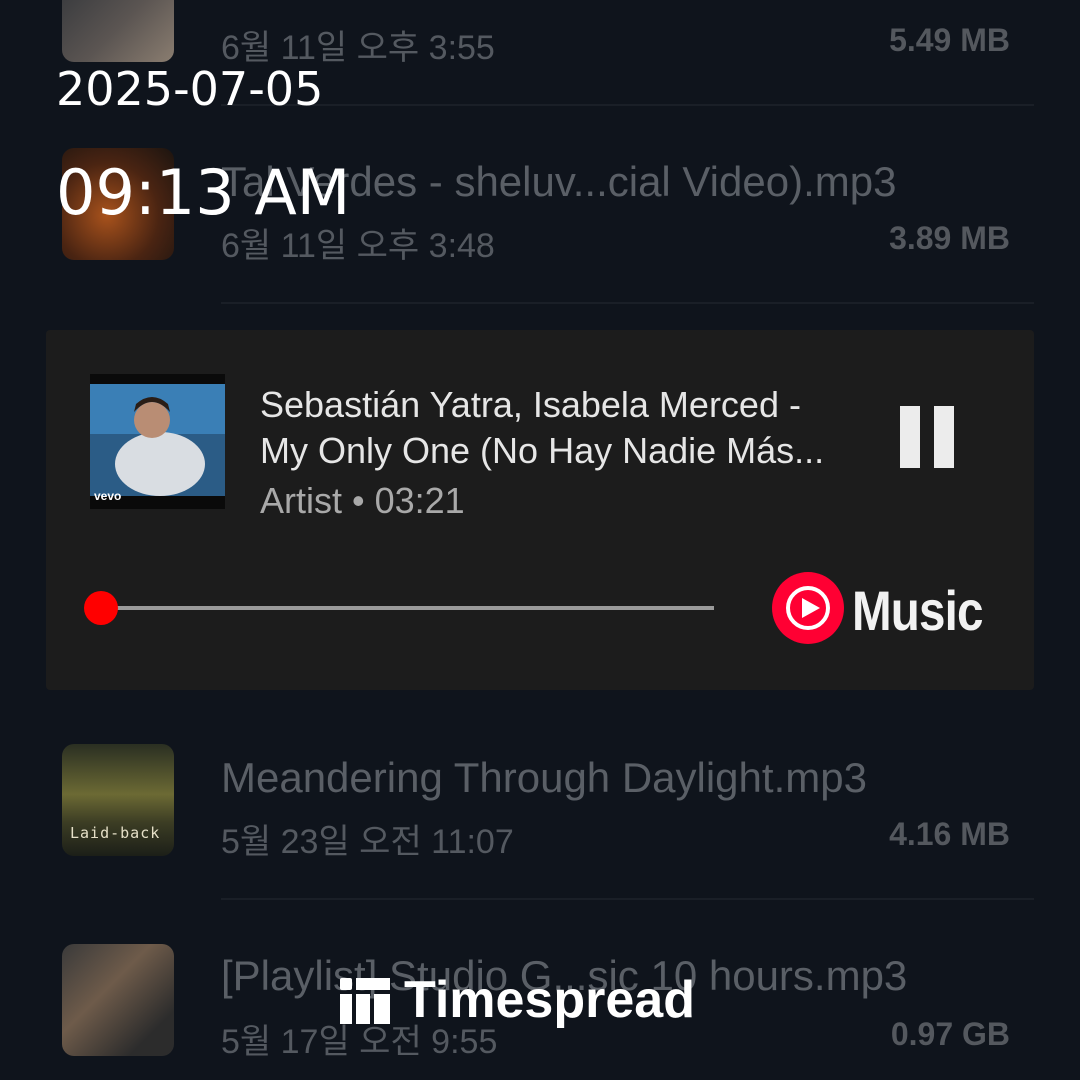 Image resolution: width=1080 pixels, height=1080 pixels. I want to click on pause-button, so click(928, 437).